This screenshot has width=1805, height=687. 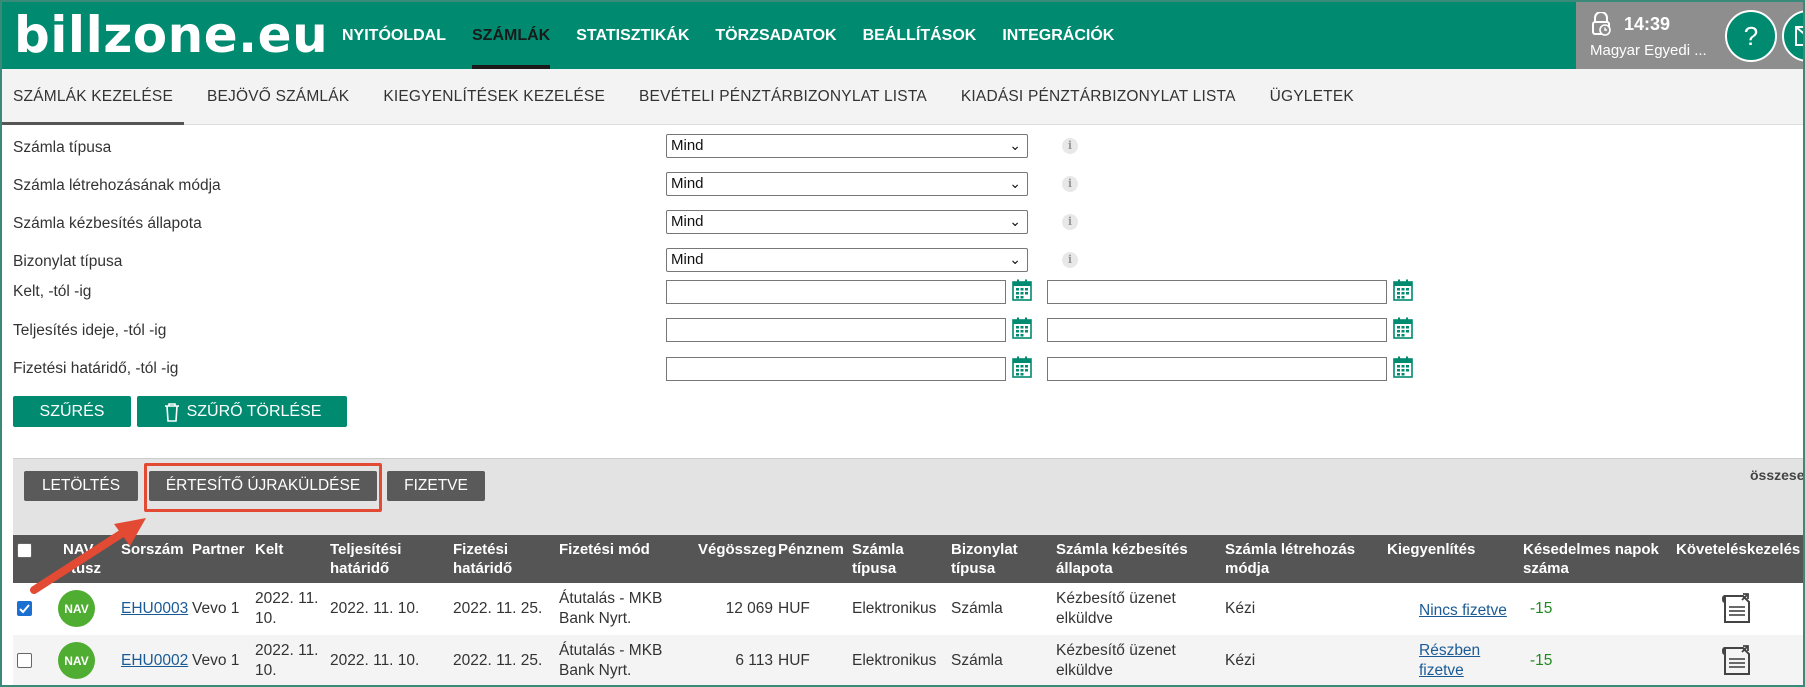 What do you see at coordinates (847, 260) in the screenshot?
I see `document-type-select: Mind ⌄` at bounding box center [847, 260].